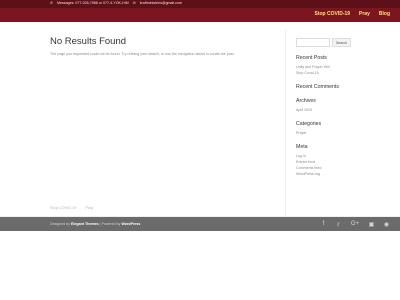  Describe the element at coordinates (332, 14) in the screenshot. I see `nav-item-stop-covid: Stop COVID-19` at that location.